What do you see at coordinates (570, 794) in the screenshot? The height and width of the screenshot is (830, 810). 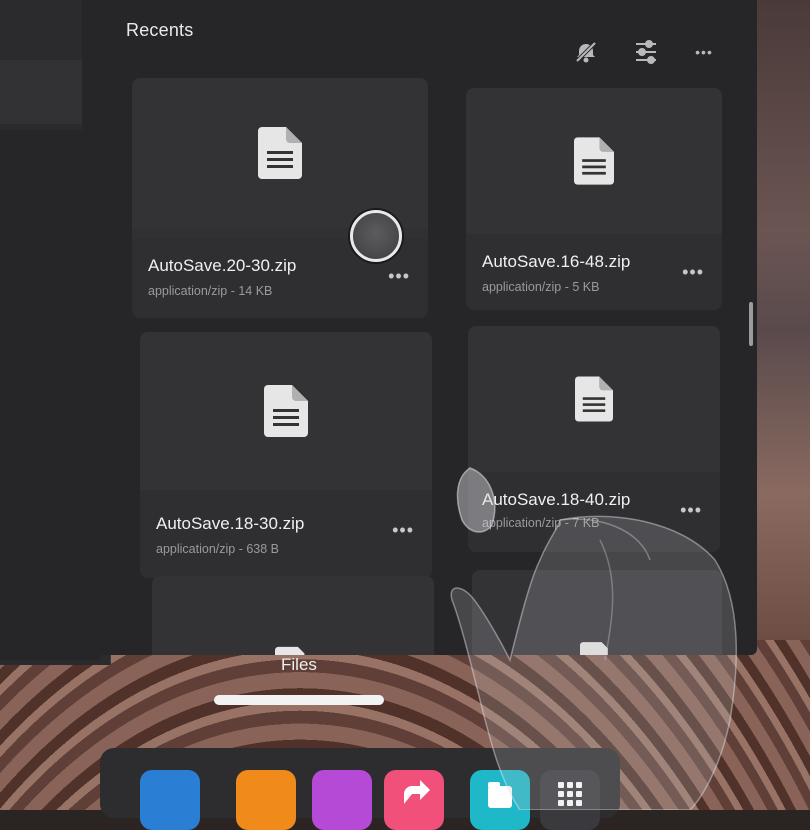 I see `app-grid-icon` at bounding box center [570, 794].